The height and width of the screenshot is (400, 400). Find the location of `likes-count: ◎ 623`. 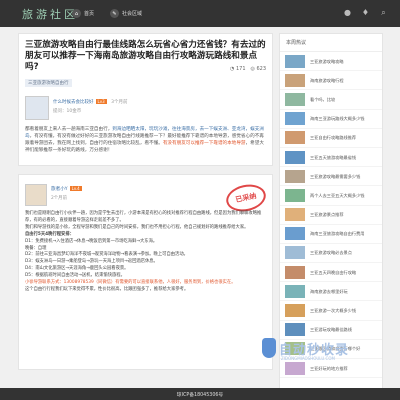

likes-count: ◎ 623 is located at coordinates (258, 69).